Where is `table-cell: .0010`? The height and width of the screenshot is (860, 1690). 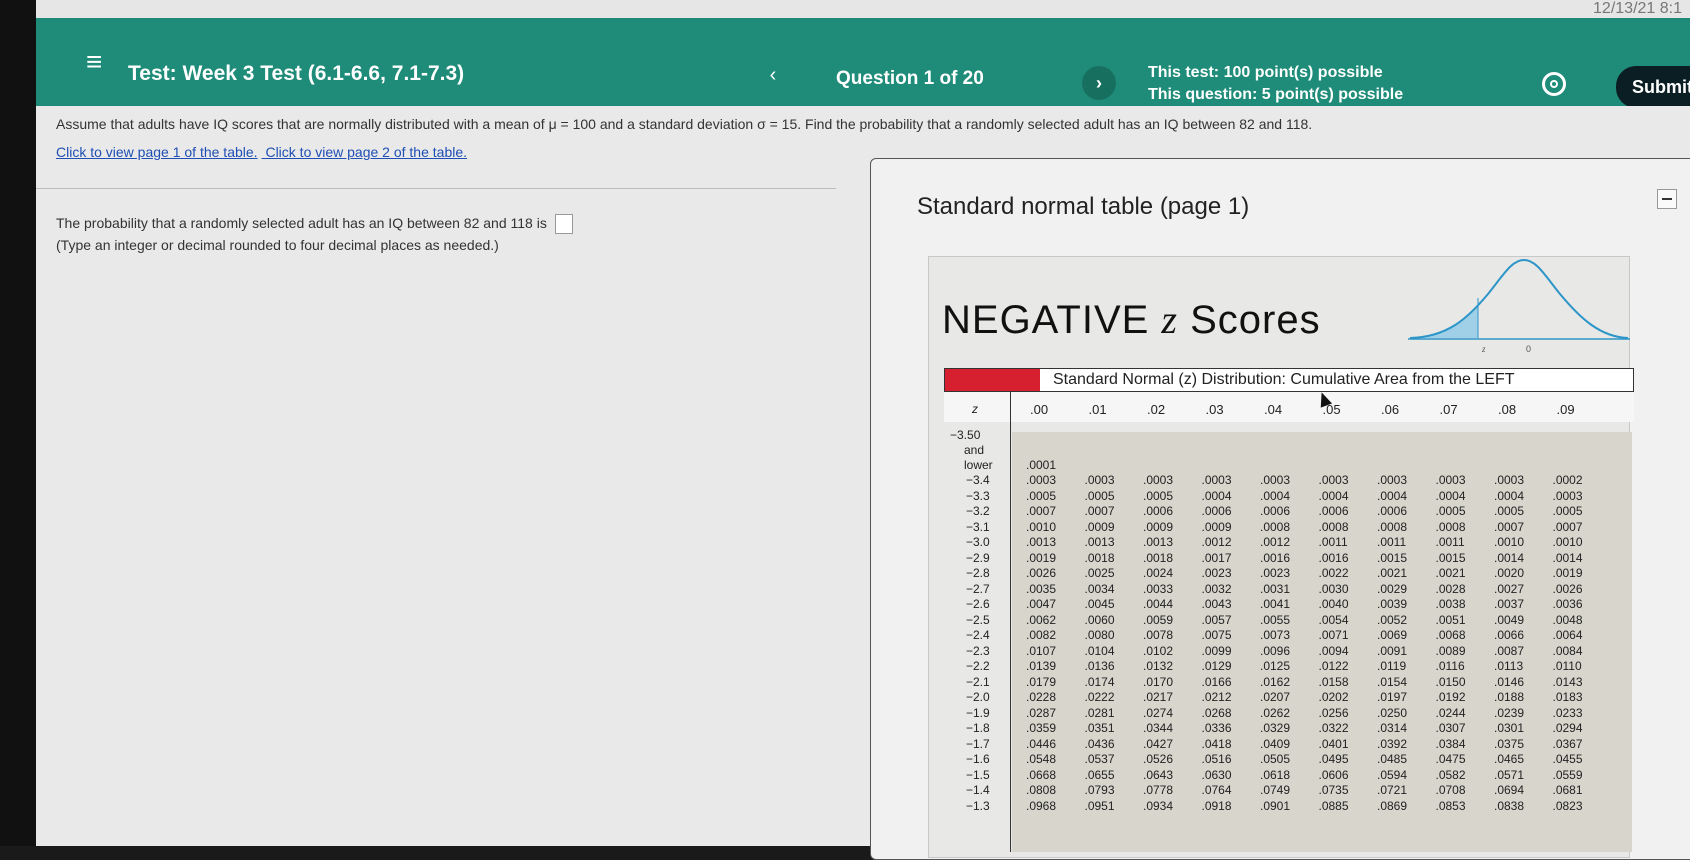 table-cell: .0010 is located at coordinates (1041, 526).